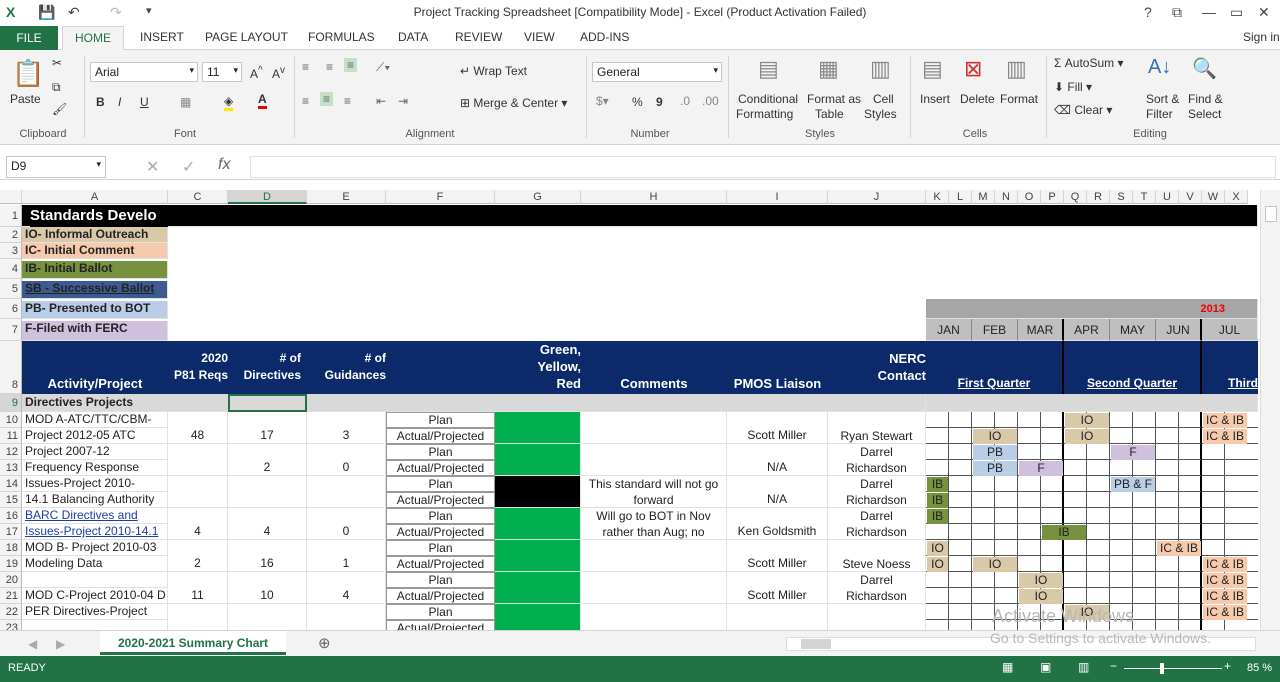 This screenshot has height=682, width=1280. I want to click on column-header: P, so click(1052, 197).